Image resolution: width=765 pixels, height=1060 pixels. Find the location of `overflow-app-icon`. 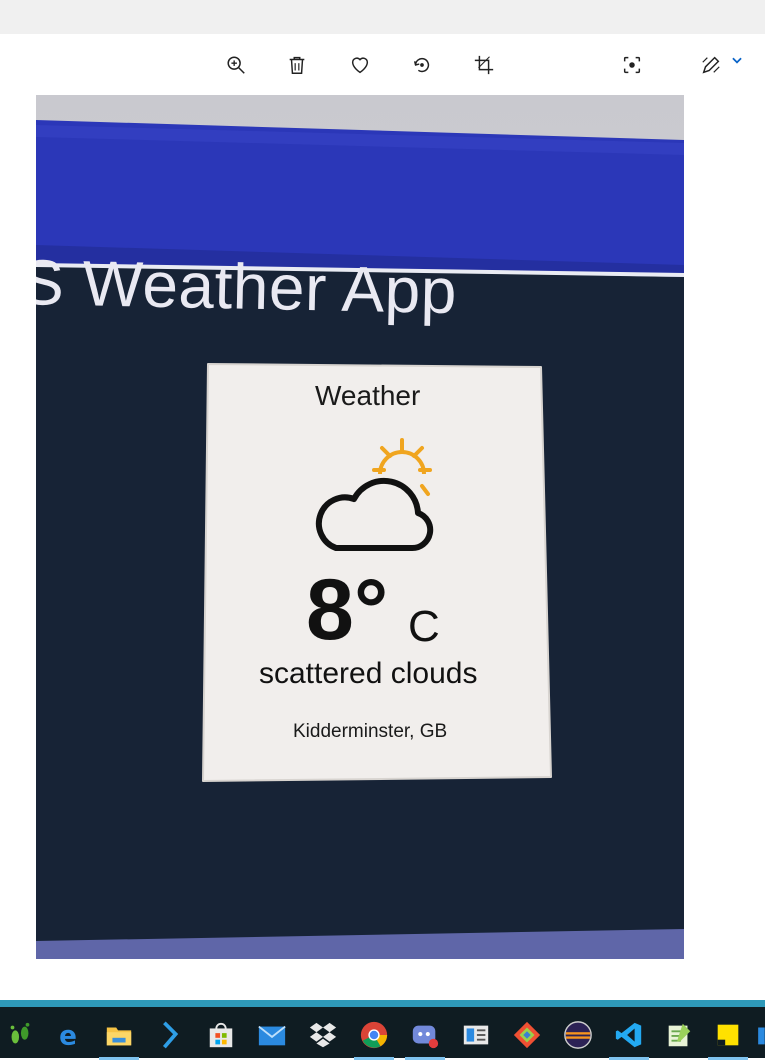

overflow-app-icon is located at coordinates (760, 1035).